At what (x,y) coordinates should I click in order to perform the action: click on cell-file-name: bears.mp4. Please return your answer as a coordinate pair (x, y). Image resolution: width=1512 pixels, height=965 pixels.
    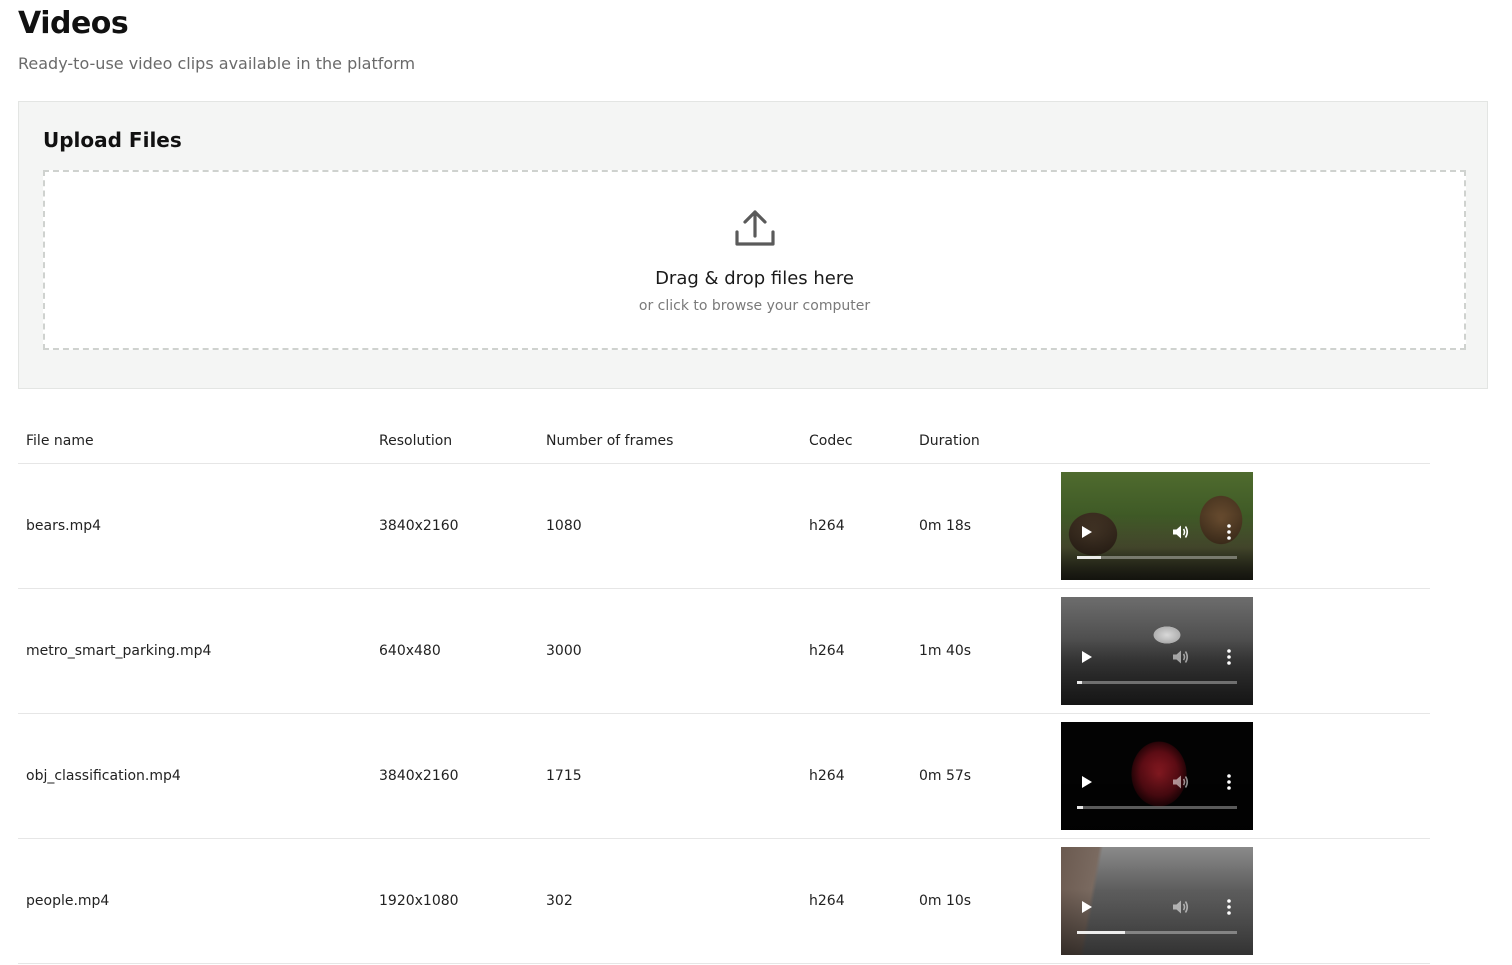
    Looking at the image, I should click on (194, 526).